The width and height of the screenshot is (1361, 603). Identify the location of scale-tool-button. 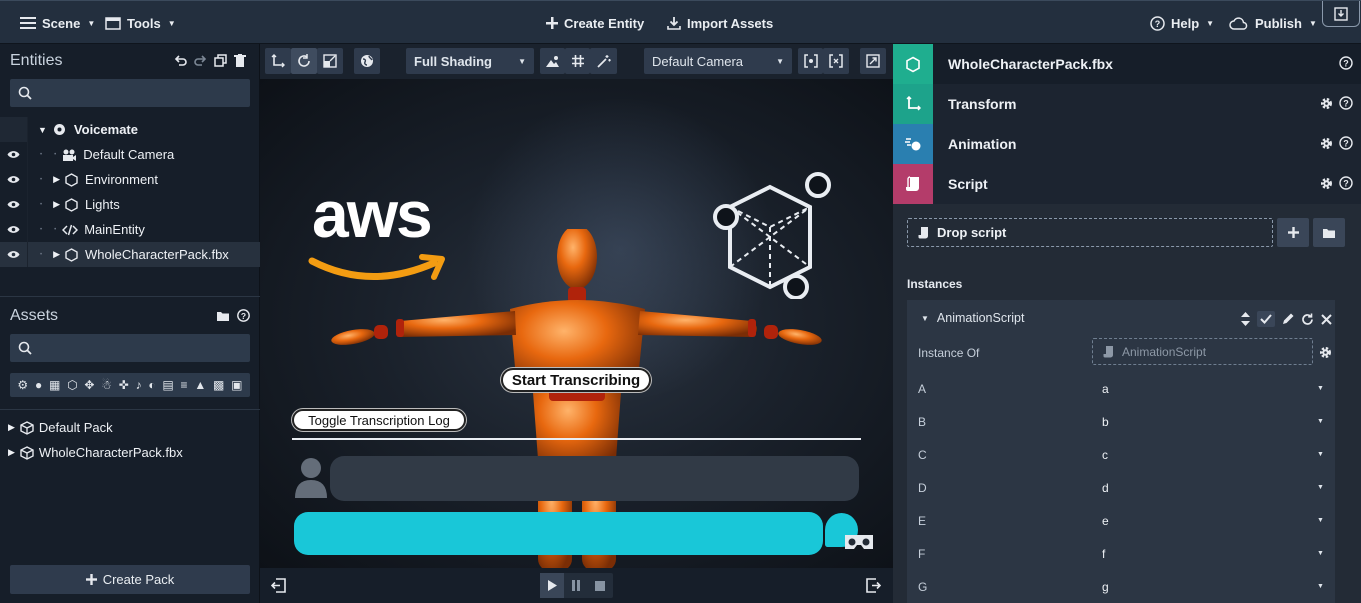
(330, 61).